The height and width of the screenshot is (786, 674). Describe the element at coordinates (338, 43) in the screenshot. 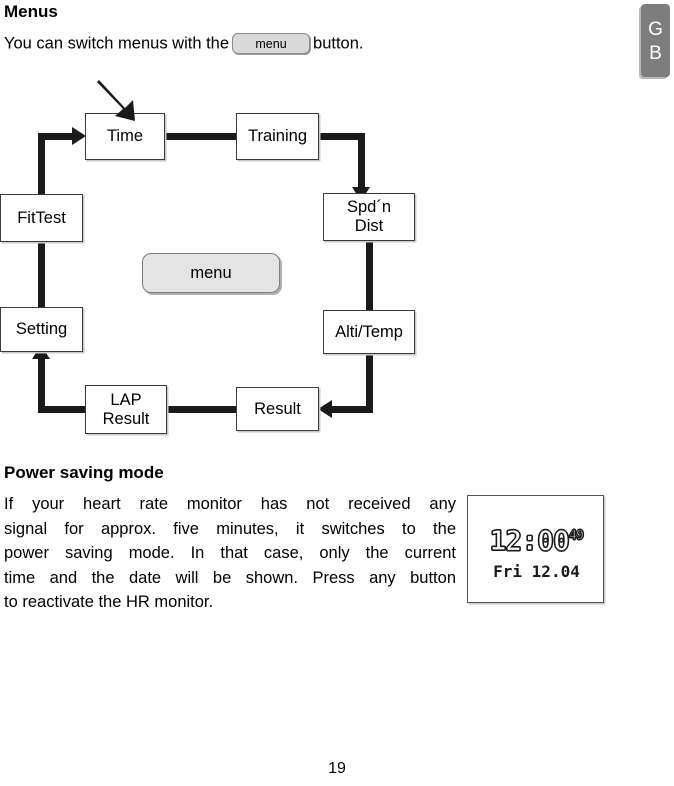

I see `menus-intro-after: button.` at that location.